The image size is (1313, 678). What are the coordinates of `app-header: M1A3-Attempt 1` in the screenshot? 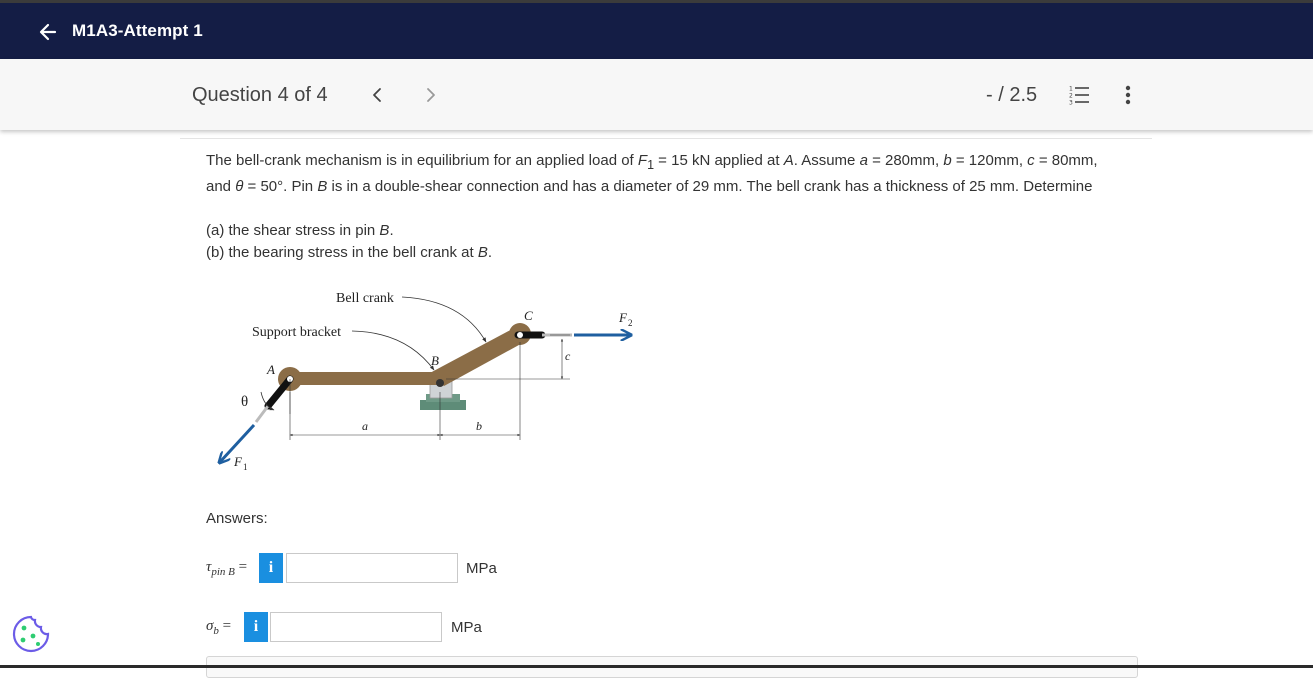 It's located at (656, 31).